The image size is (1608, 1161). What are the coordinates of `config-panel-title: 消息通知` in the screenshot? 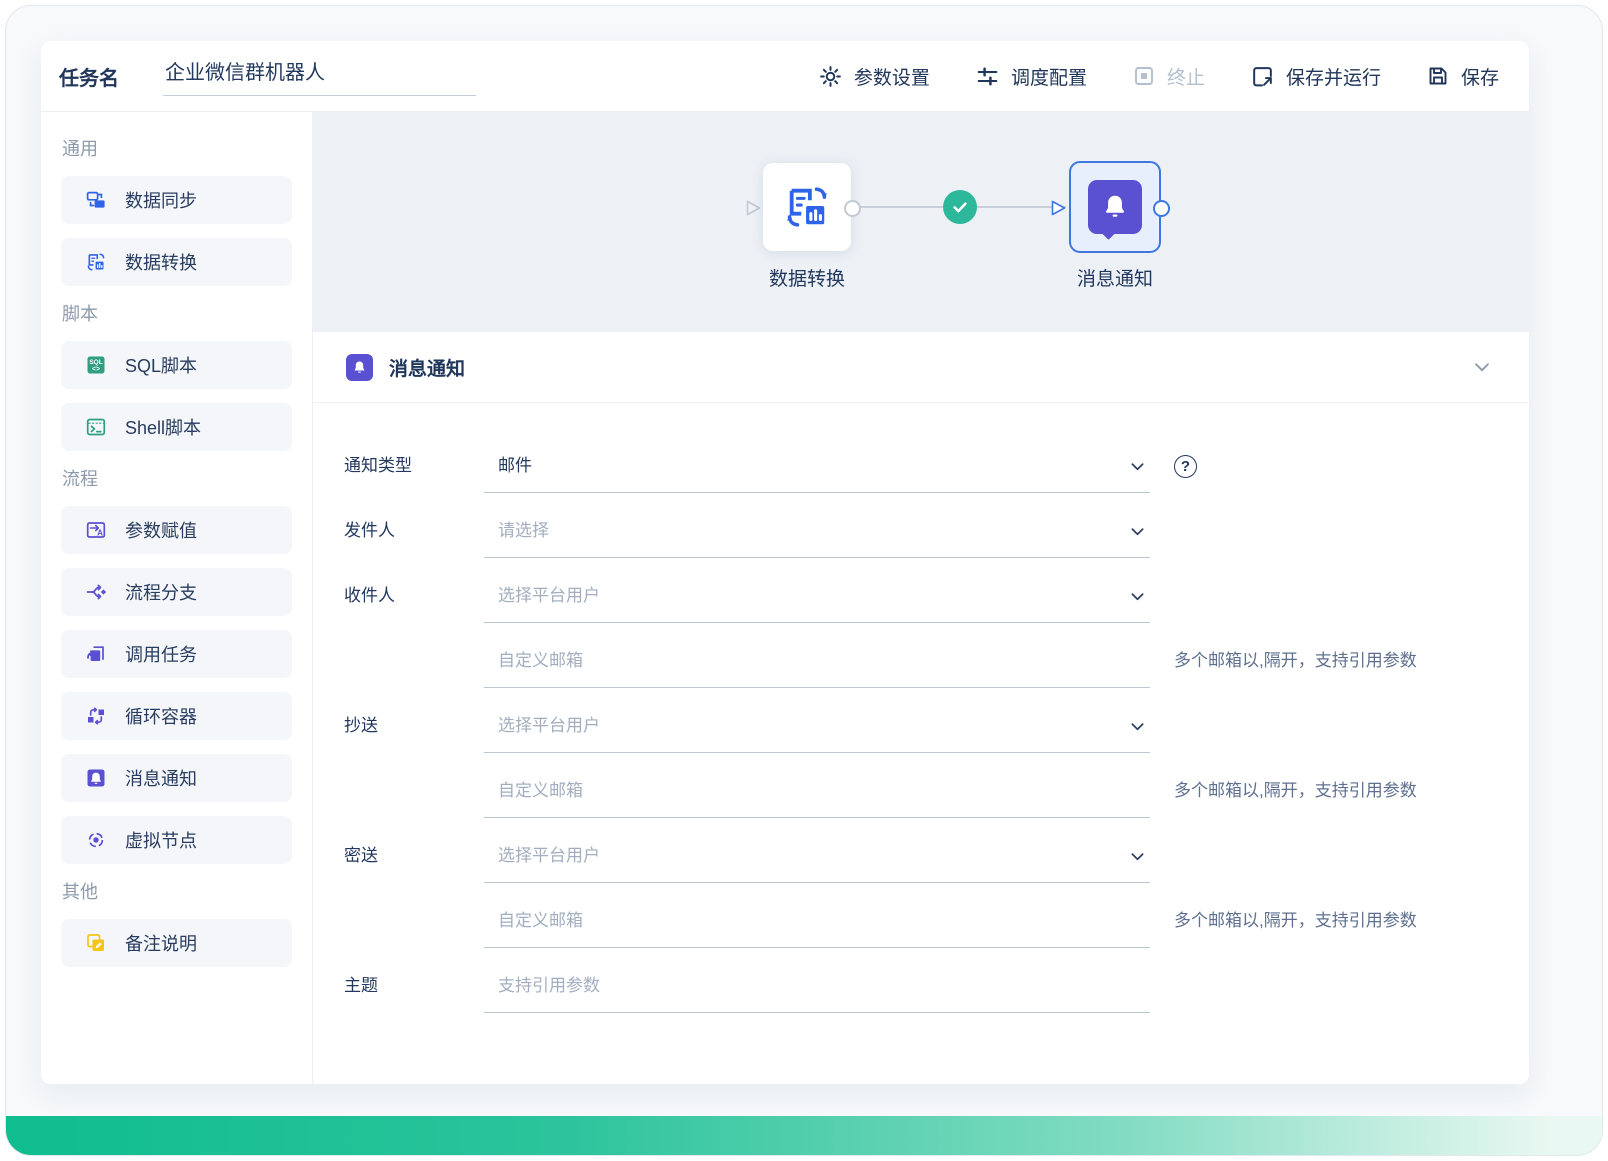 It's located at (427, 369).